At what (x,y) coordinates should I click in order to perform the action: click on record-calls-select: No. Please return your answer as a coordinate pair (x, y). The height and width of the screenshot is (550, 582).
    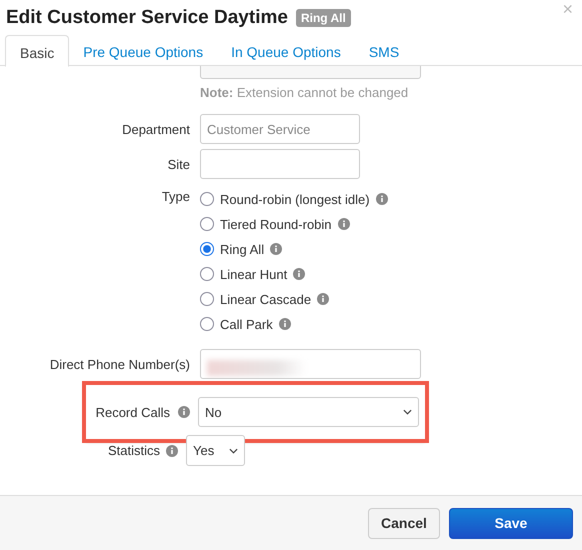
    Looking at the image, I should click on (308, 412).